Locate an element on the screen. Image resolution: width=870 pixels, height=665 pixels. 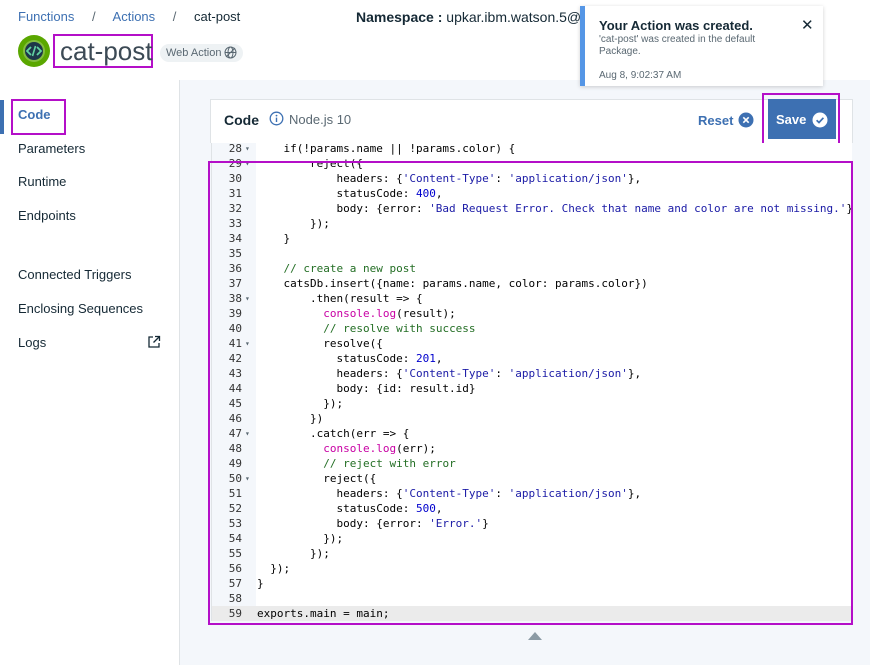
code-text: body: {error: 'Error.'} is located at coordinates (373, 523).